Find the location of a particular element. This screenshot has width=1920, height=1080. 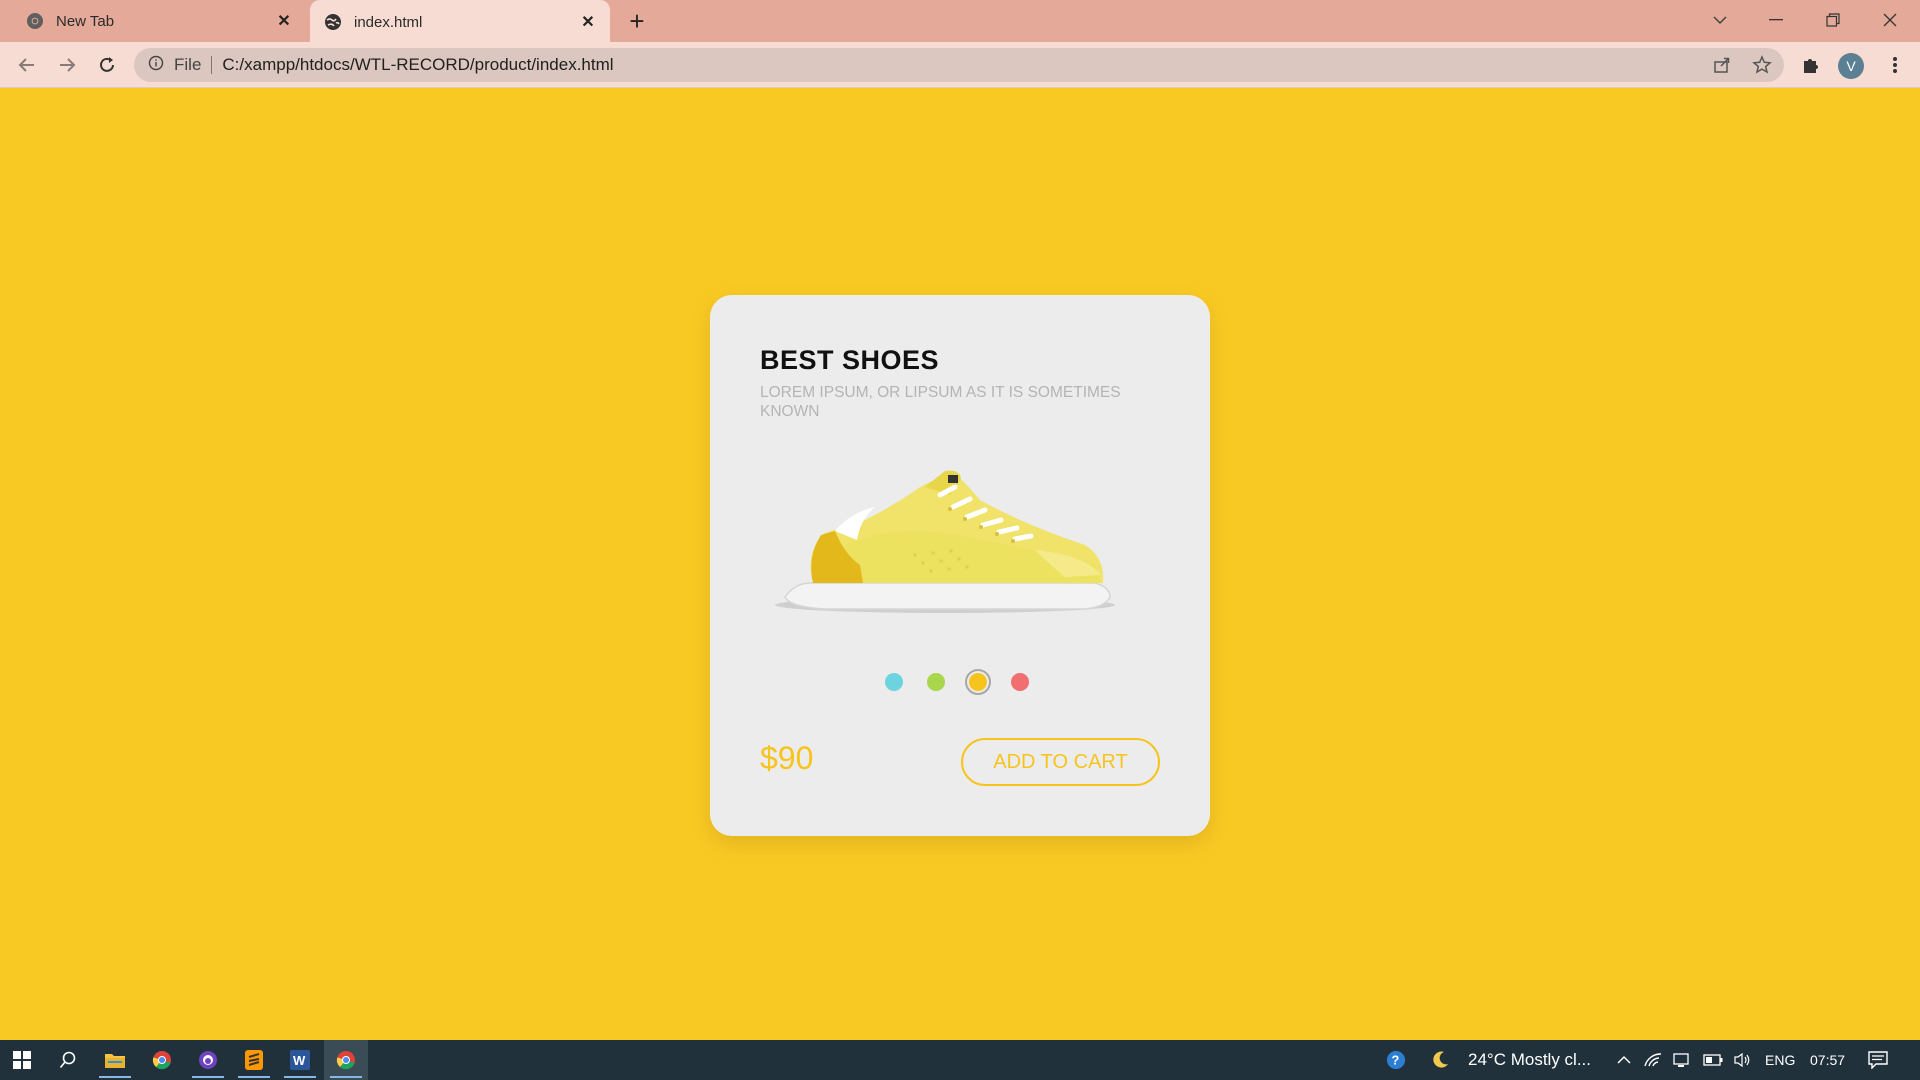

color-swatch-green is located at coordinates (936, 682).